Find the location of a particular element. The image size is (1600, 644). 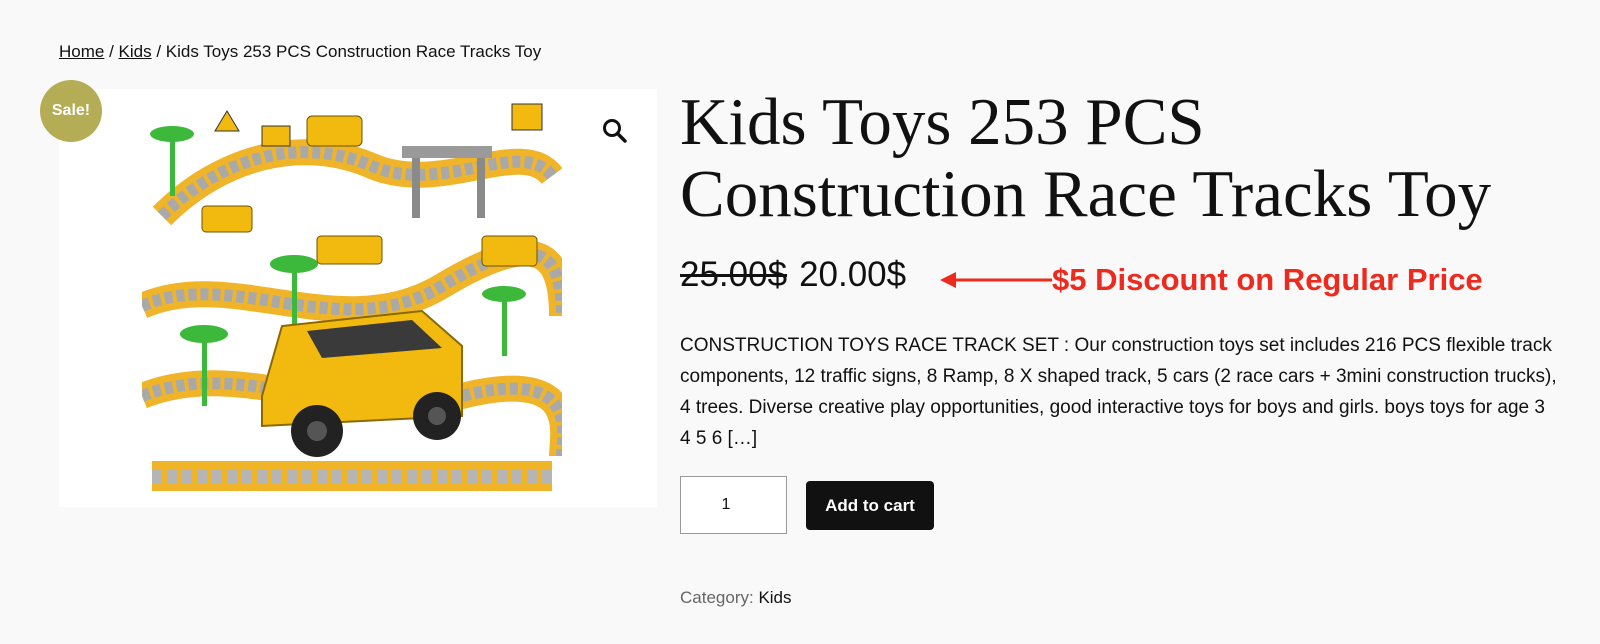

sale-price: 20.00$ is located at coordinates (853, 274).